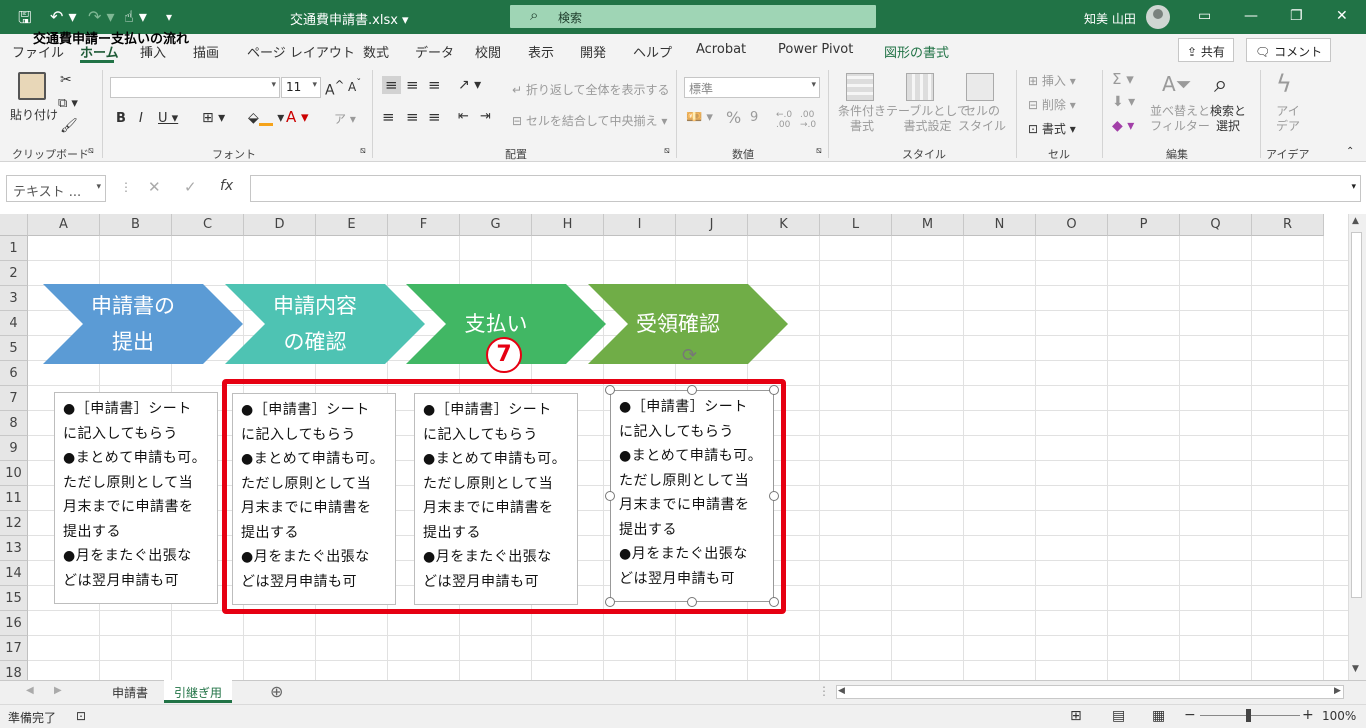 This screenshot has width=1366, height=728. What do you see at coordinates (1110, 18) in the screenshot?
I see `user-name: 知美 山田` at bounding box center [1110, 18].